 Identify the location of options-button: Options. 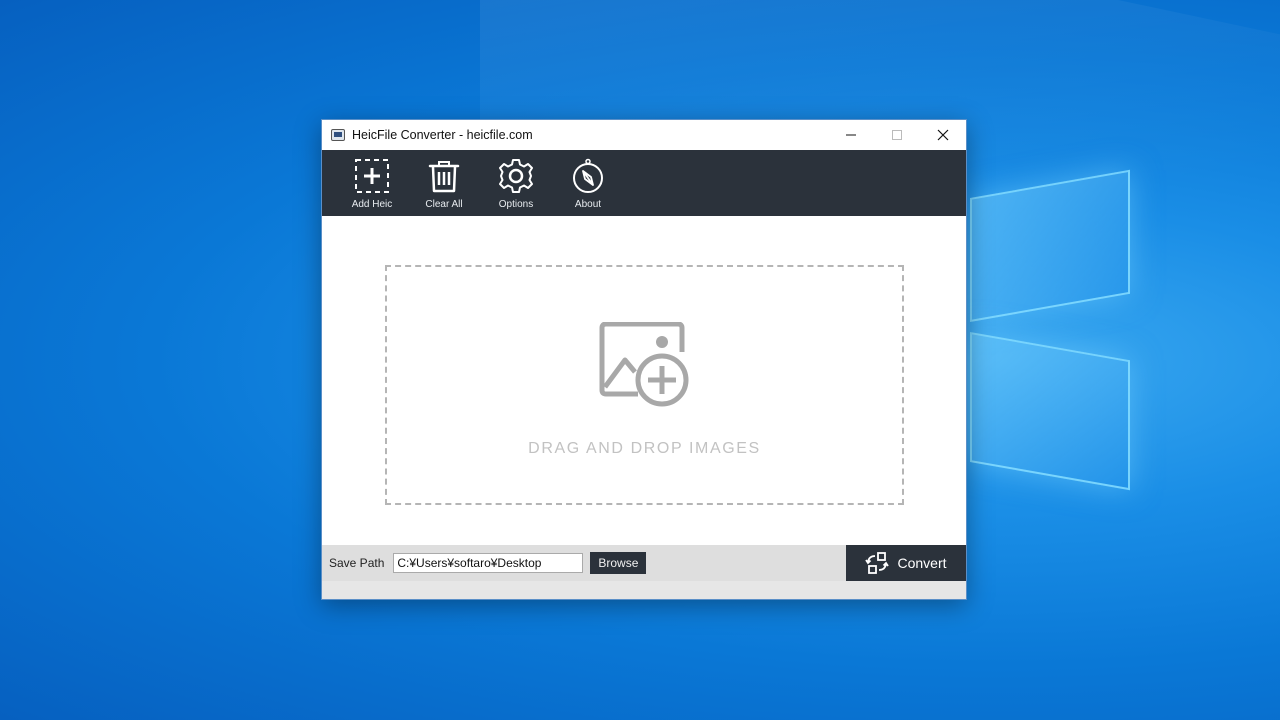
(516, 183).